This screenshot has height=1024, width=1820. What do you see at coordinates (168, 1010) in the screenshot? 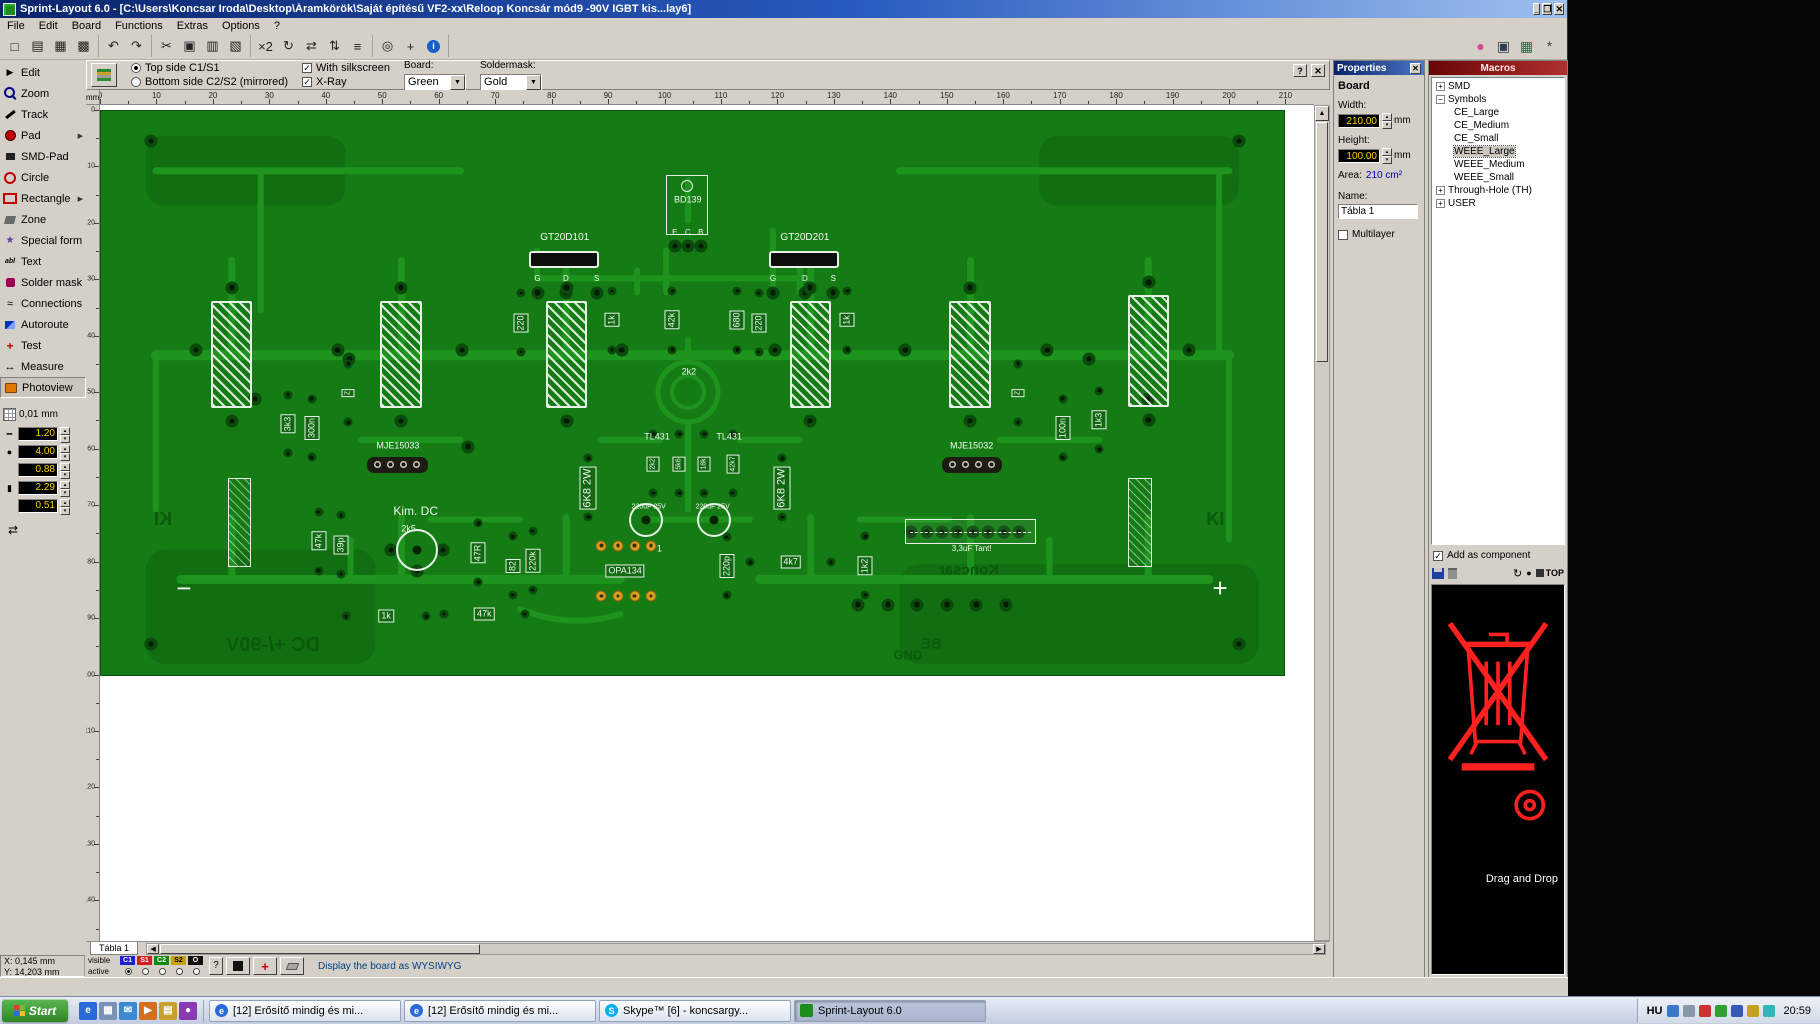
I see `quick-launch-folder-icon: ▤` at bounding box center [168, 1010].